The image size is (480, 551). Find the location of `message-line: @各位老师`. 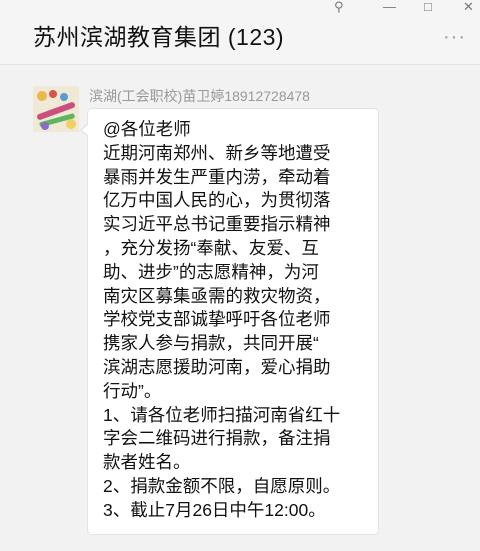

message-line: @各位老师 is located at coordinates (147, 129).